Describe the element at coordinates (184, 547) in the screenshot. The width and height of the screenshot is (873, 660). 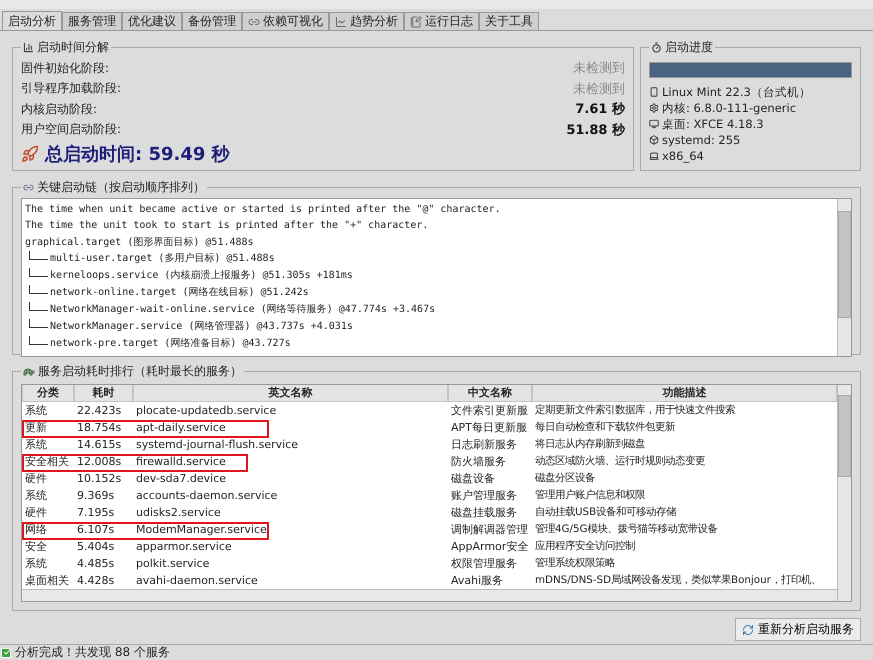
I see `table-cell-text: apparmor.service` at that location.